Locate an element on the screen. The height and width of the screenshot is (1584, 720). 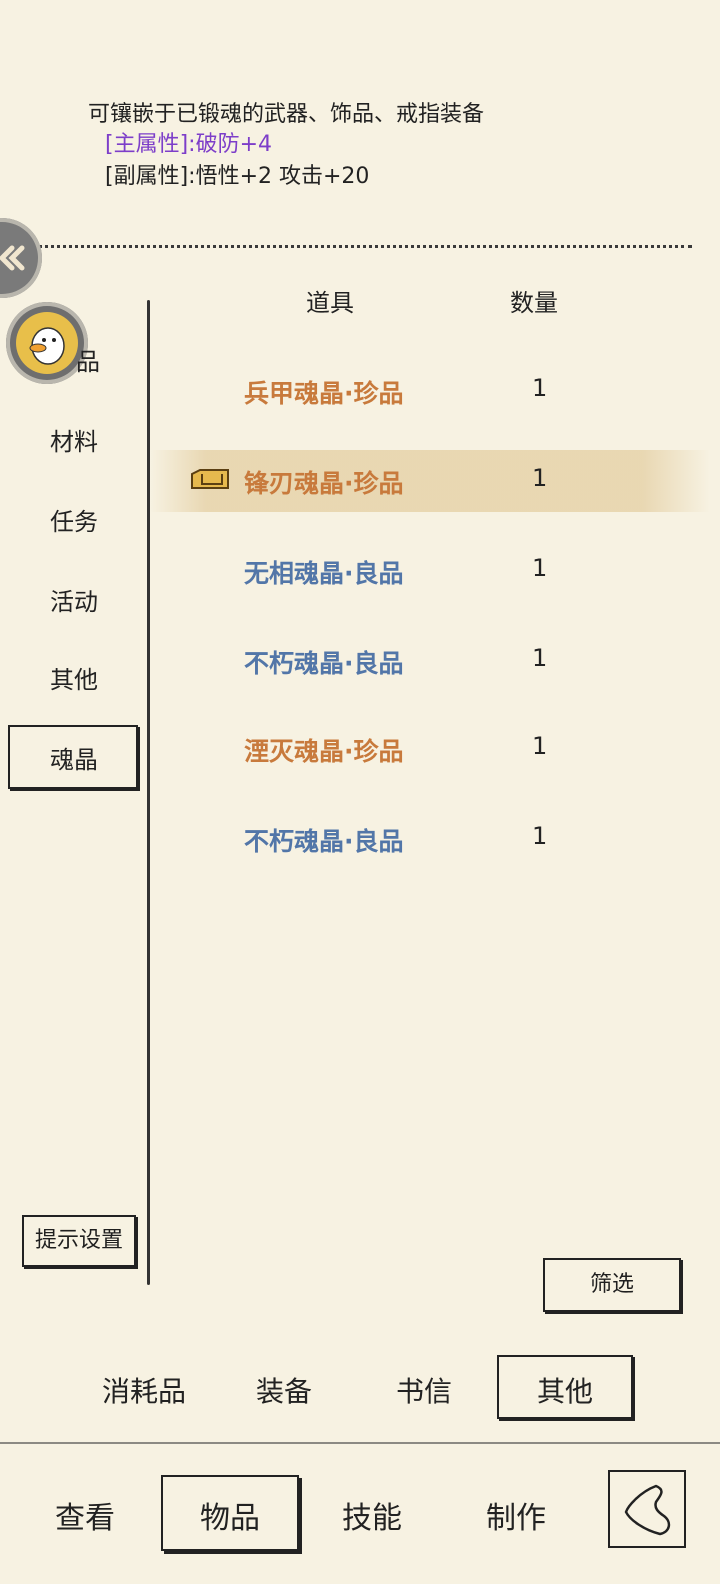
item-name: 湮灭魂晶·珍品 is located at coordinates (324, 751).